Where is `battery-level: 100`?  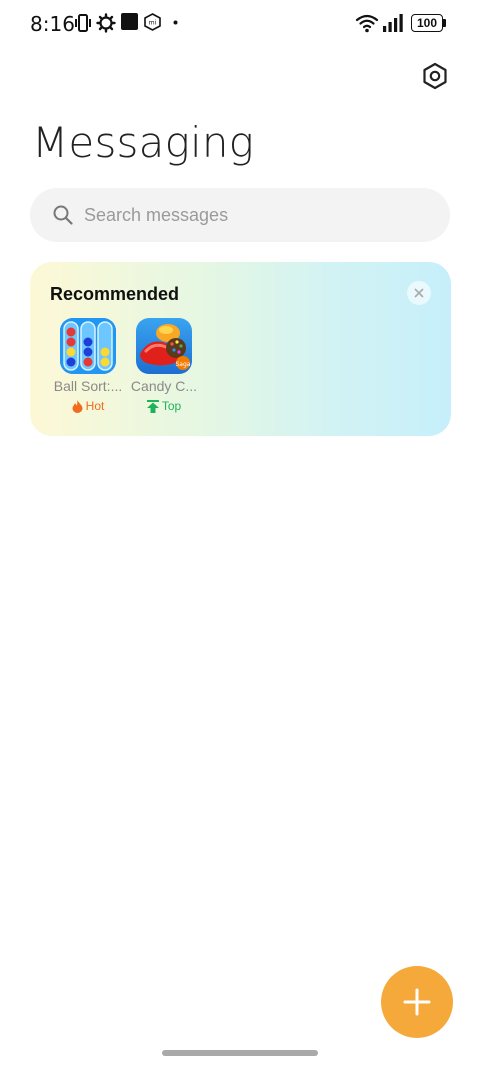
battery-level: 100 is located at coordinates (427, 23).